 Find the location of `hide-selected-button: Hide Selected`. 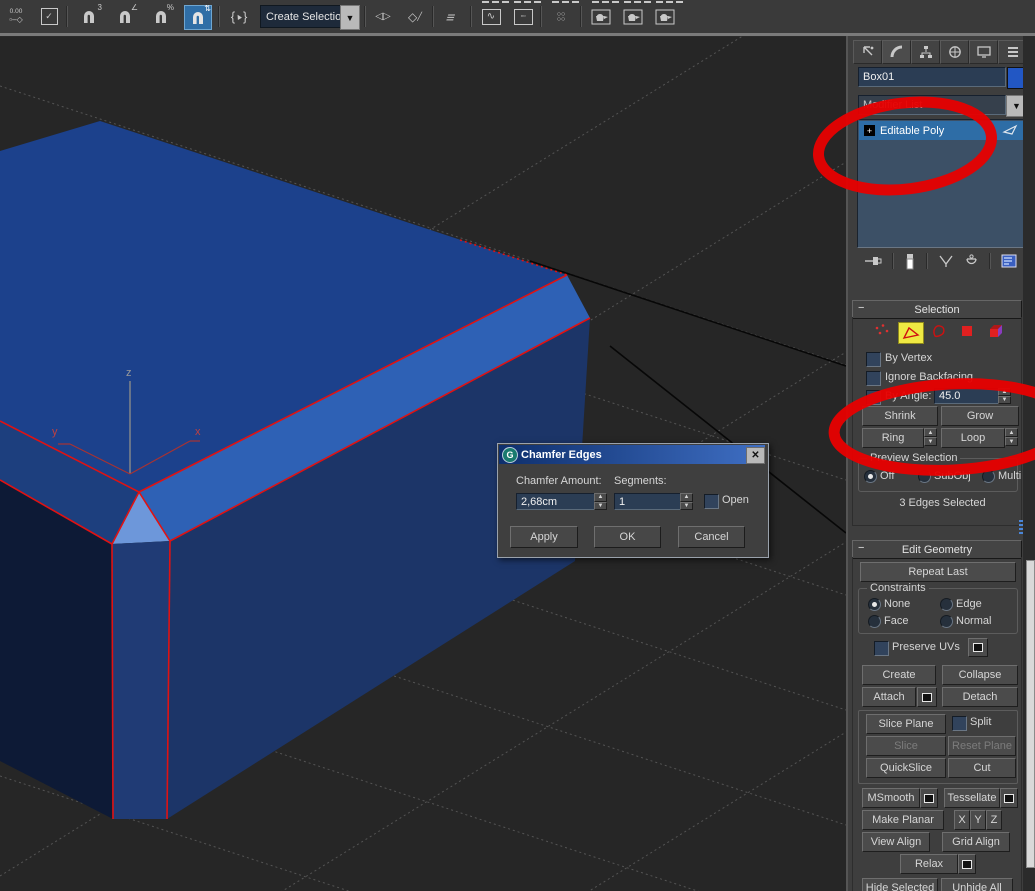

hide-selected-button: Hide Selected is located at coordinates (900, 884).